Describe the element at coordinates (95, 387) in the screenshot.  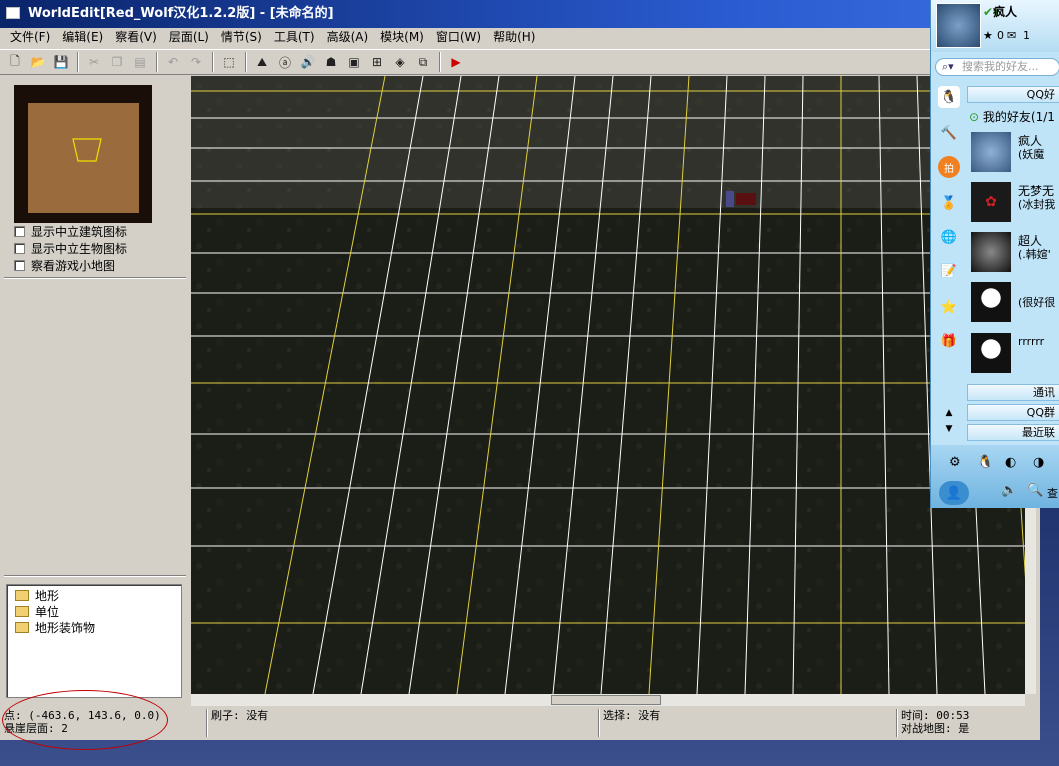
I see `left-panel: 显示中立建筑图标 显示中立生物图标 察看游戏小地图 地形 单位 地形装饰物` at that location.